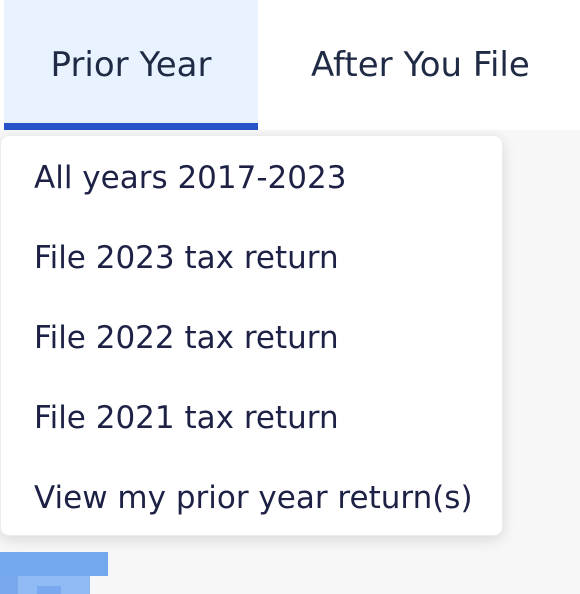  I want to click on menu-item-file-2022: File 2022 tax return, so click(186, 338).